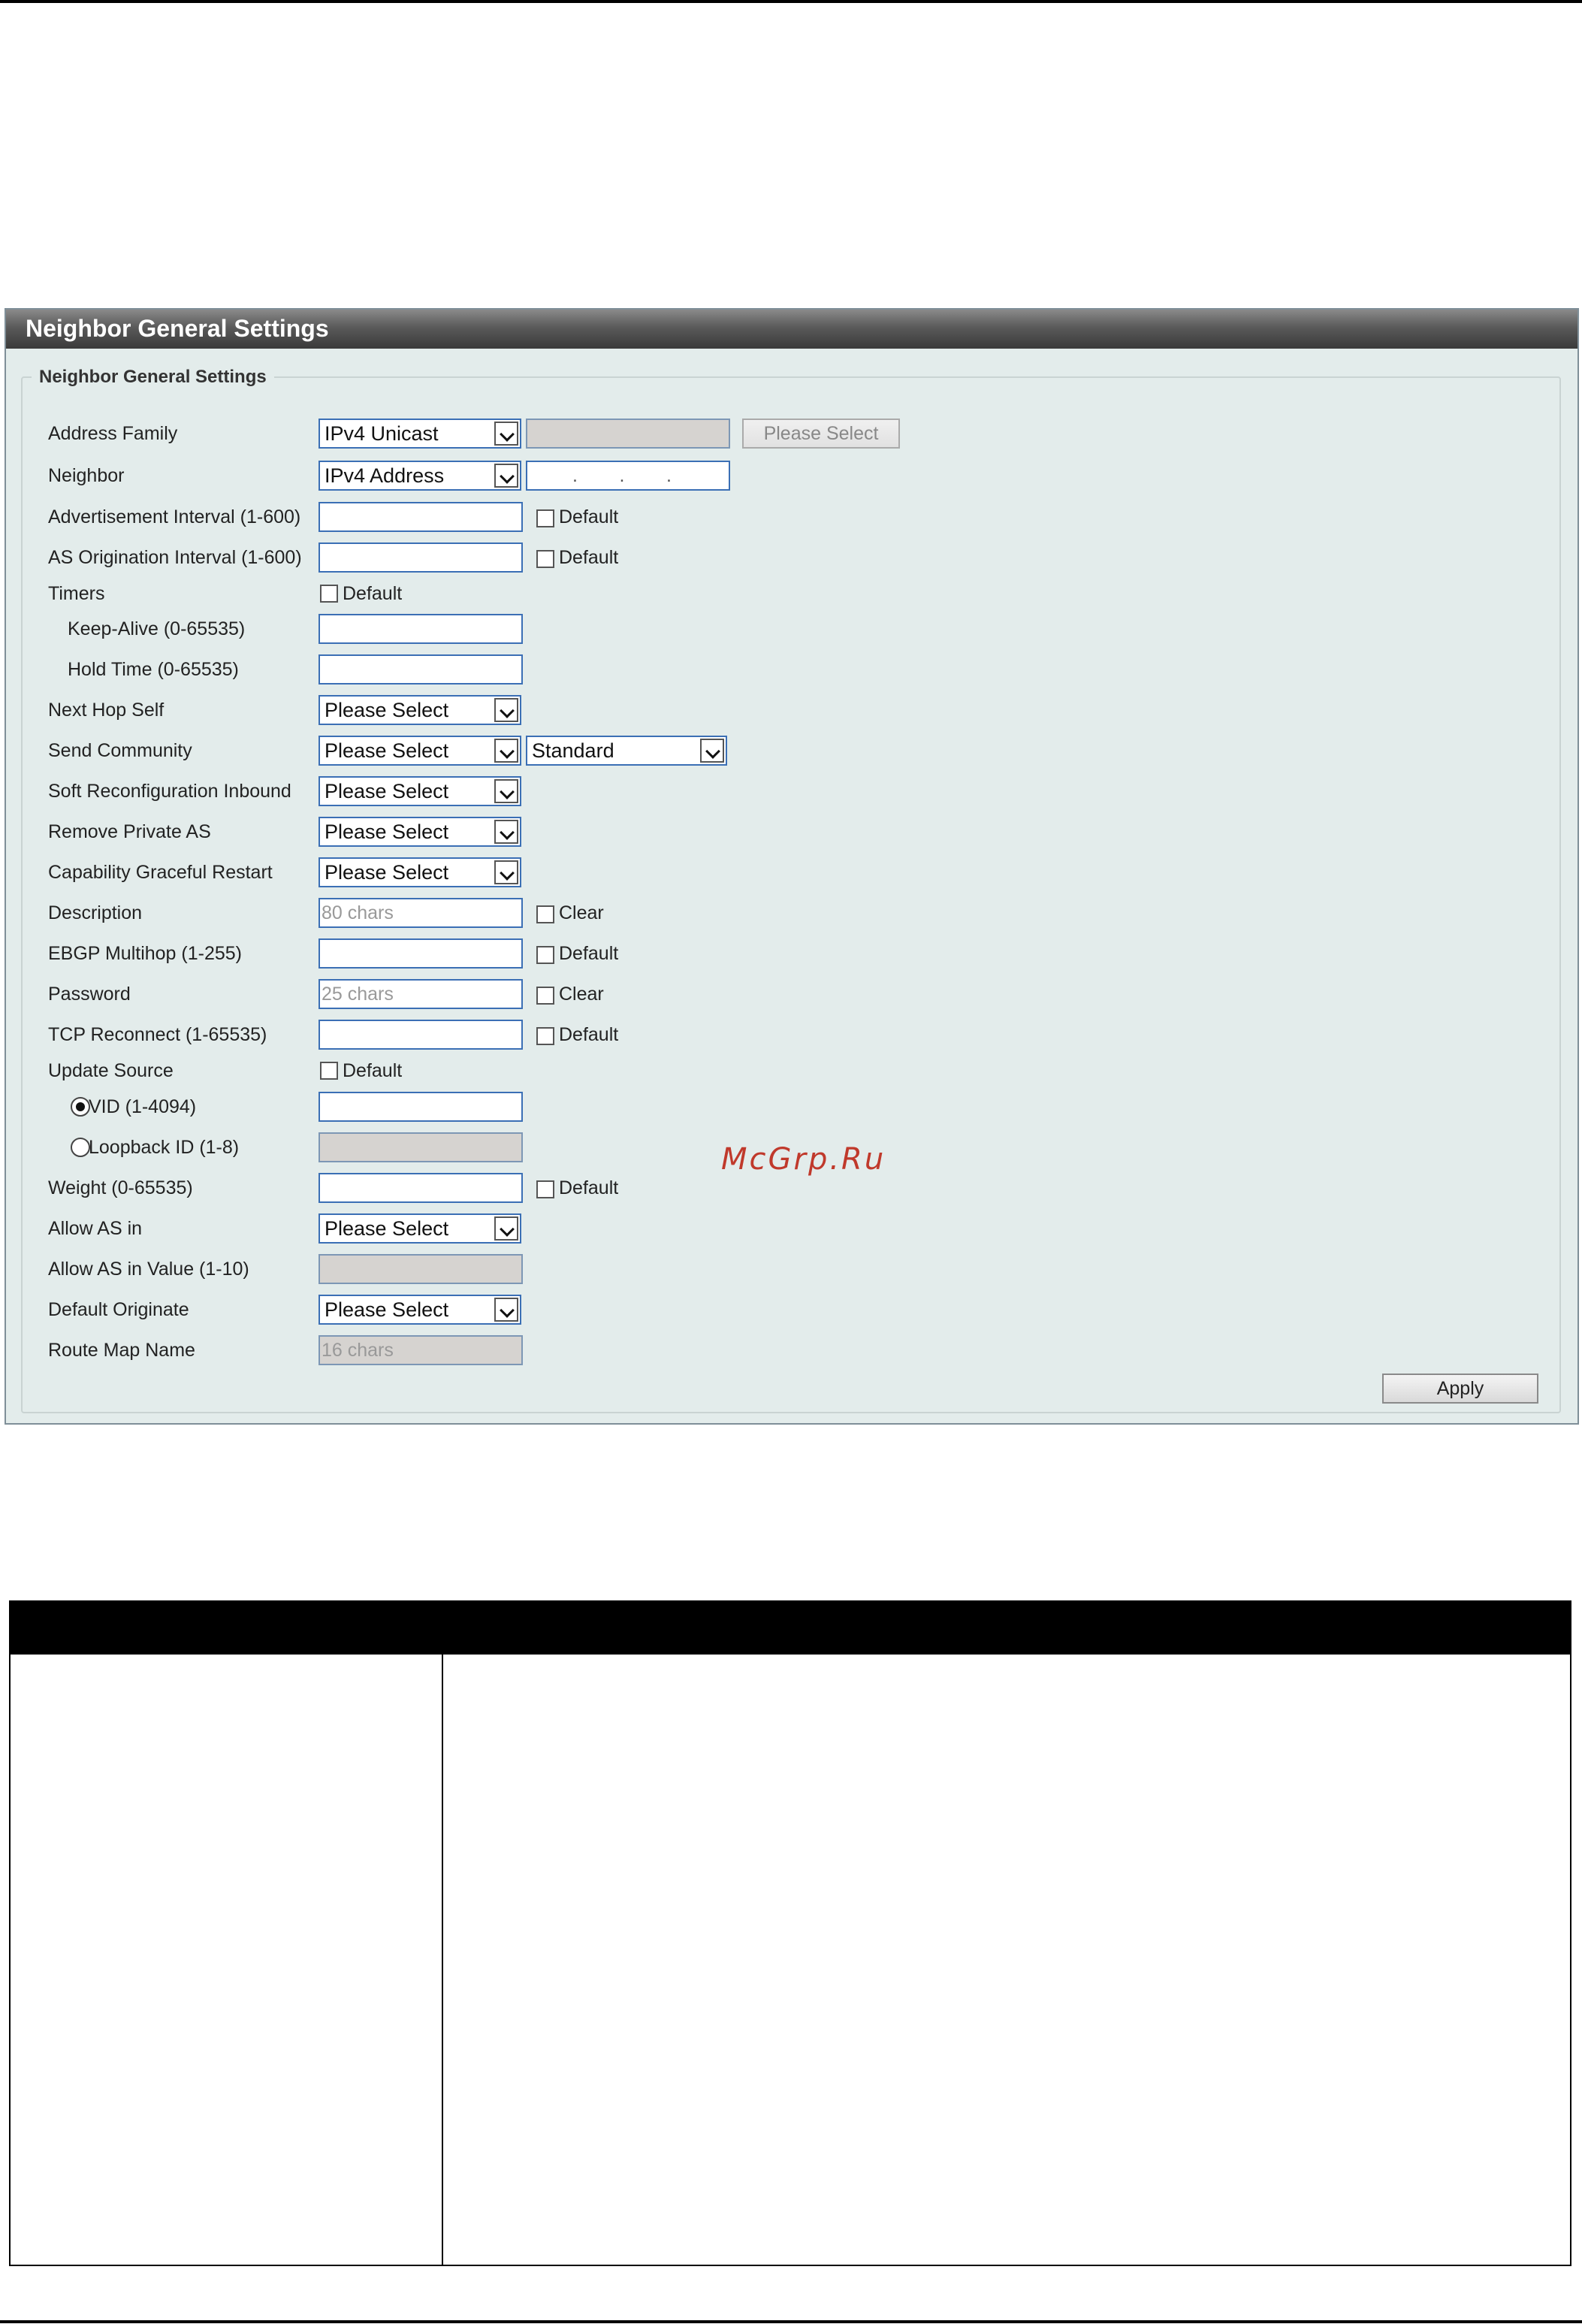 The image size is (1582, 2324). What do you see at coordinates (791, 475) in the screenshot?
I see `row-neighbor: Neighbor IPv4 Address . . .` at bounding box center [791, 475].